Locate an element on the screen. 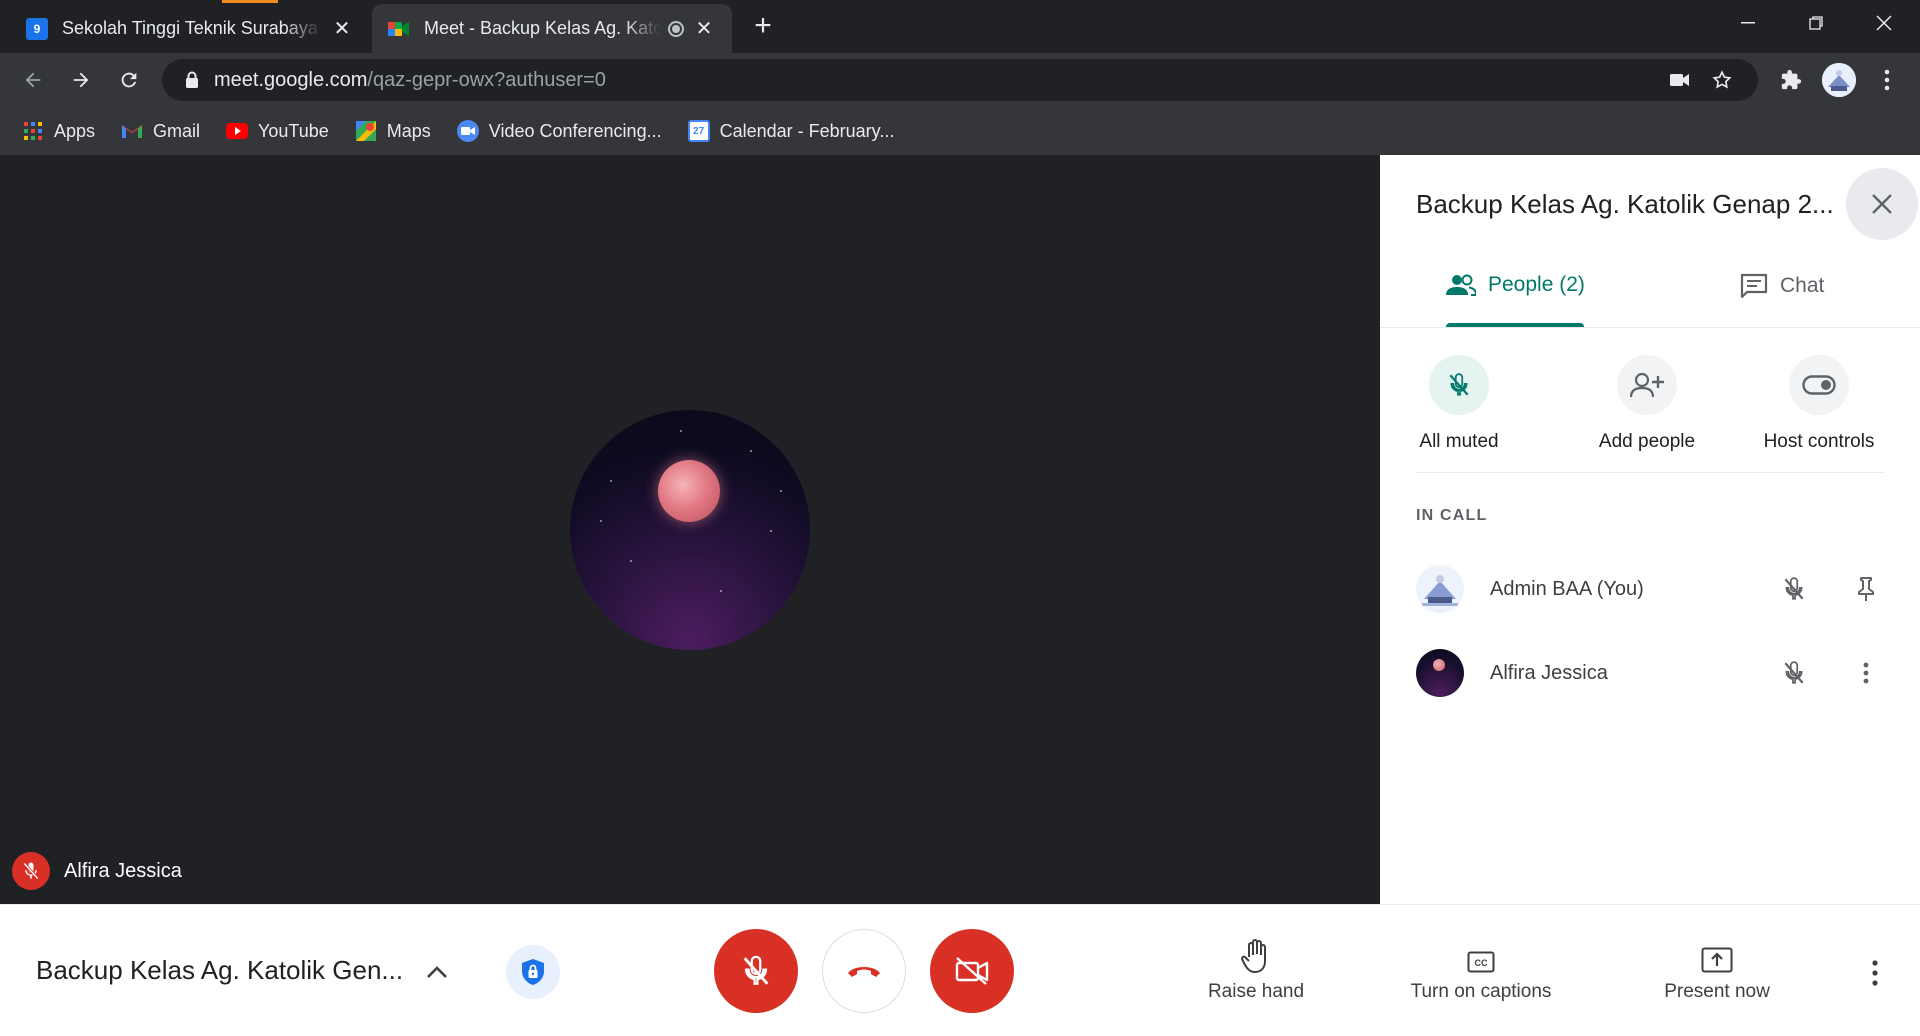 The image size is (1920, 1036). bookmark-apps: Apps is located at coordinates (58, 131).